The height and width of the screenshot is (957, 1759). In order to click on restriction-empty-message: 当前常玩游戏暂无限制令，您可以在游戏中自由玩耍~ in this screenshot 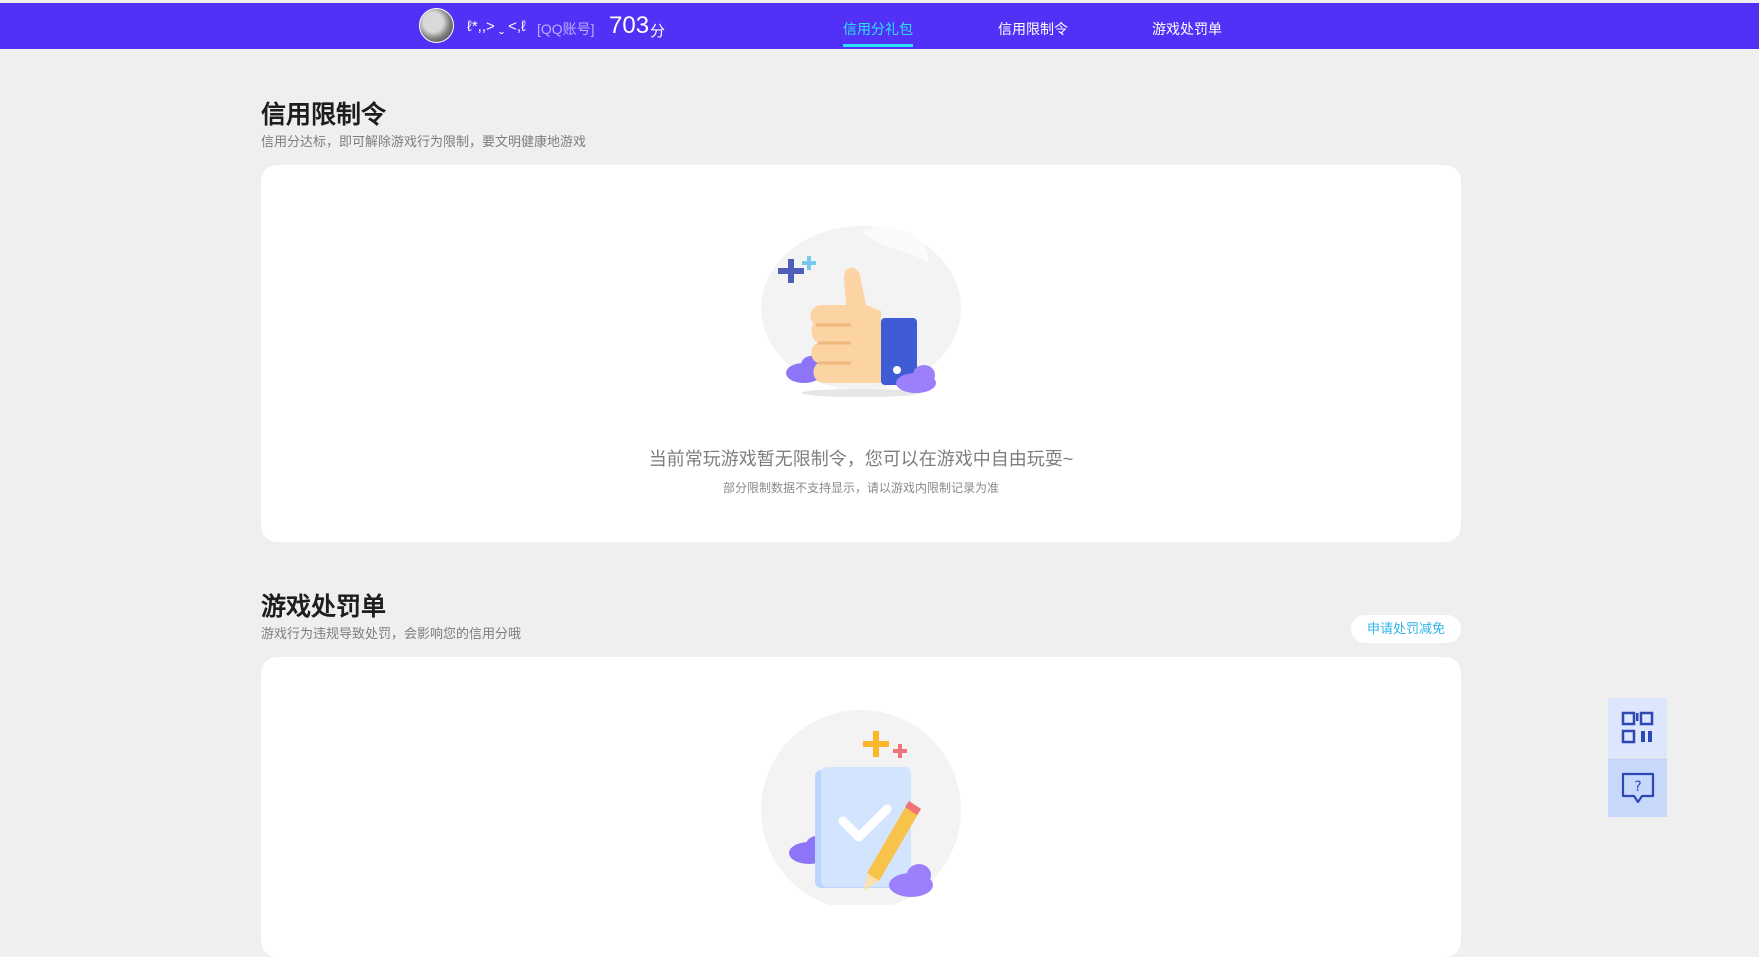, I will do `click(861, 459)`.